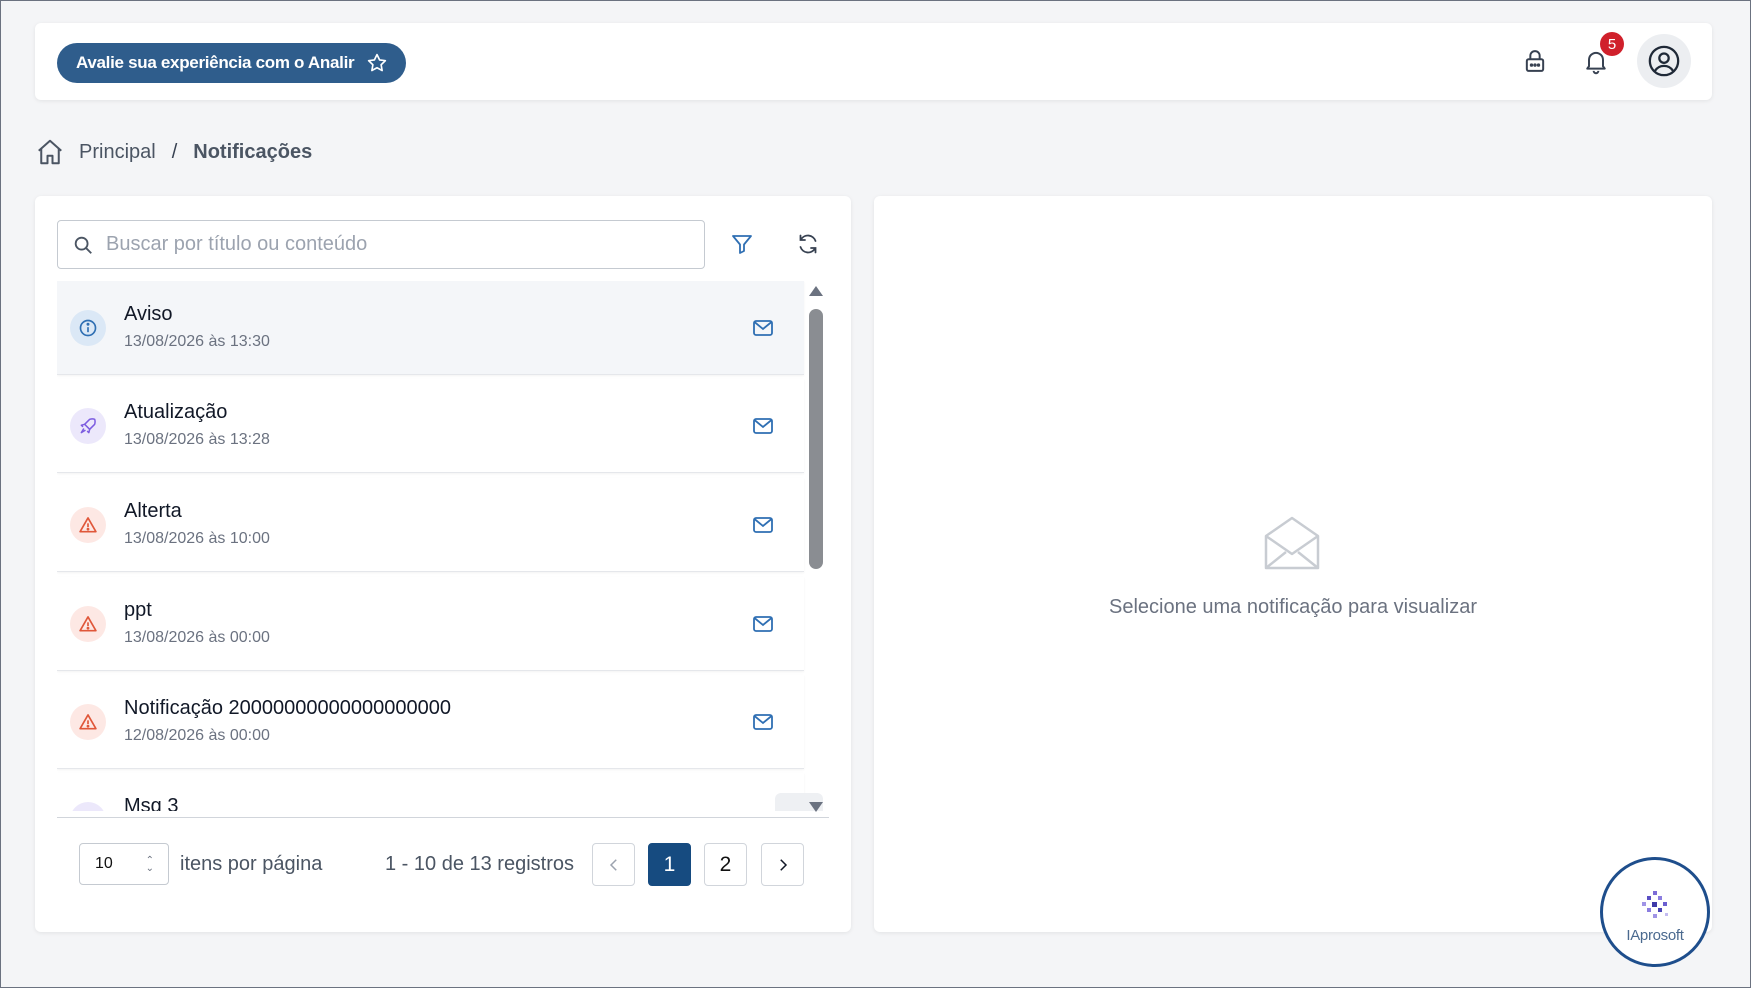 The width and height of the screenshot is (1751, 988). What do you see at coordinates (1655, 904) in the screenshot?
I see `brand-logo-icon` at bounding box center [1655, 904].